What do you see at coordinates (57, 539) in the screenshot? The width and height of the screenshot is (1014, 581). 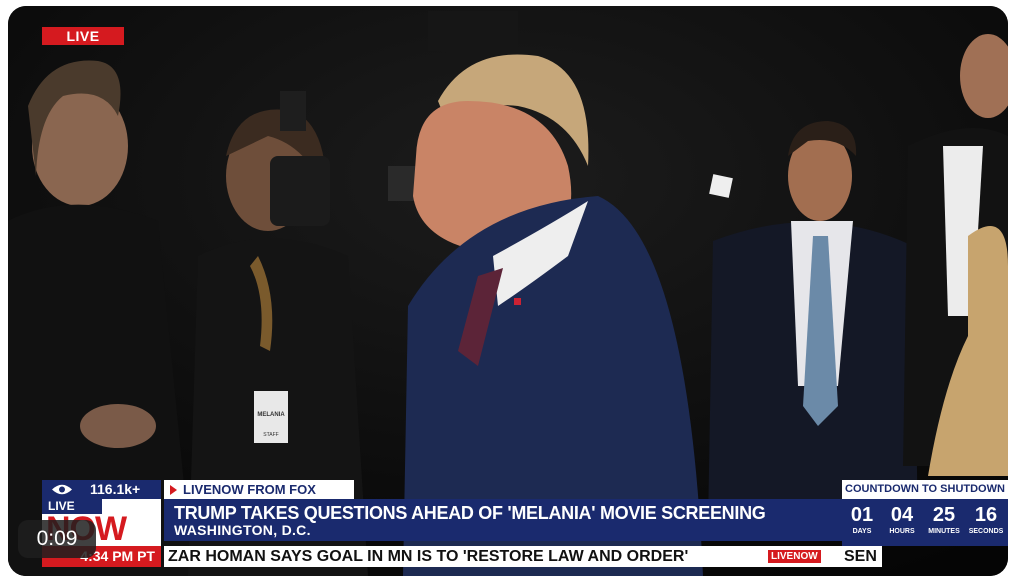 I see `elapsed-time: 0:09` at bounding box center [57, 539].